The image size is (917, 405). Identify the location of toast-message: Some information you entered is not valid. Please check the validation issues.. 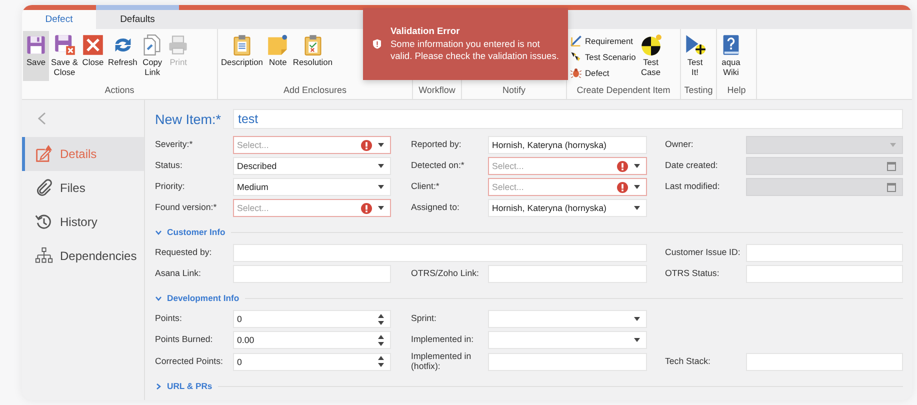
(475, 50).